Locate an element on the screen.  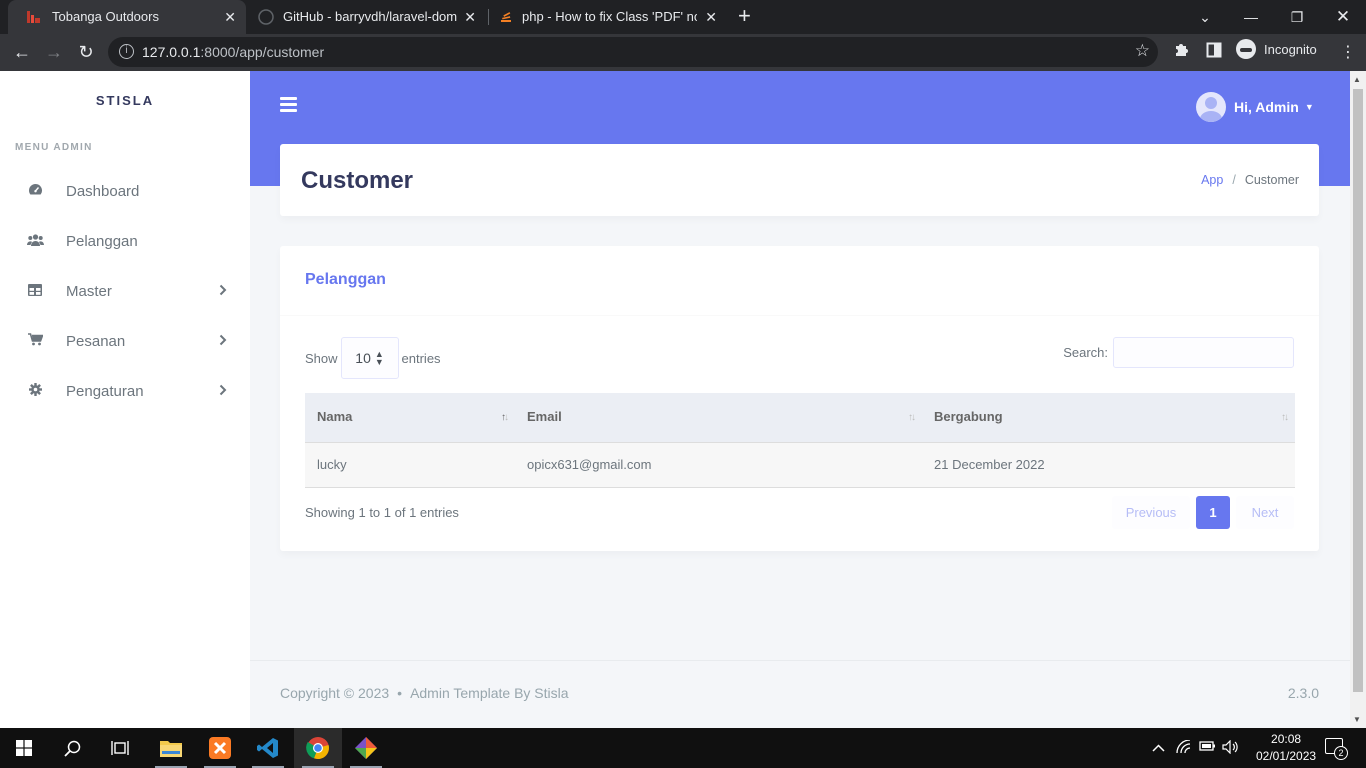
incognito-profile-button: Incognito is located at coordinates (1276, 49).